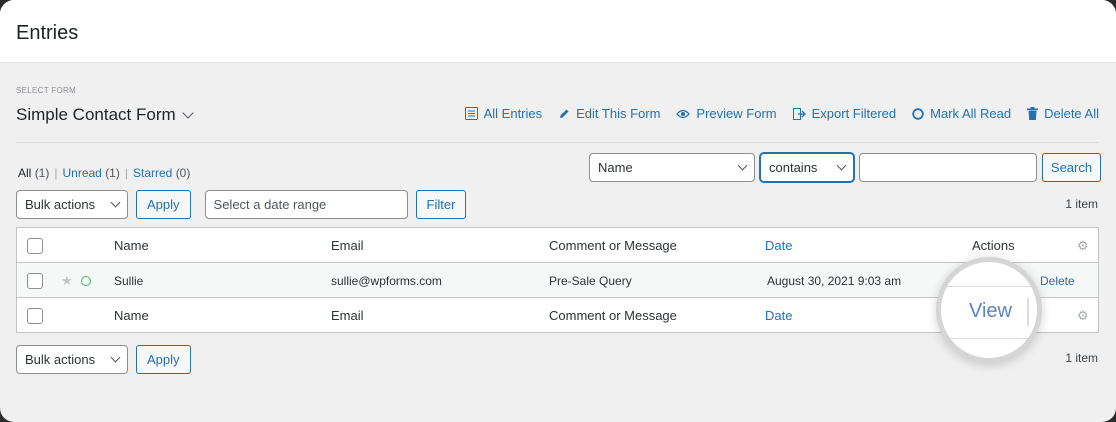 The height and width of the screenshot is (422, 1116). Describe the element at coordinates (386, 280) in the screenshot. I see `cell-email: sullie@wpforms.com` at that location.